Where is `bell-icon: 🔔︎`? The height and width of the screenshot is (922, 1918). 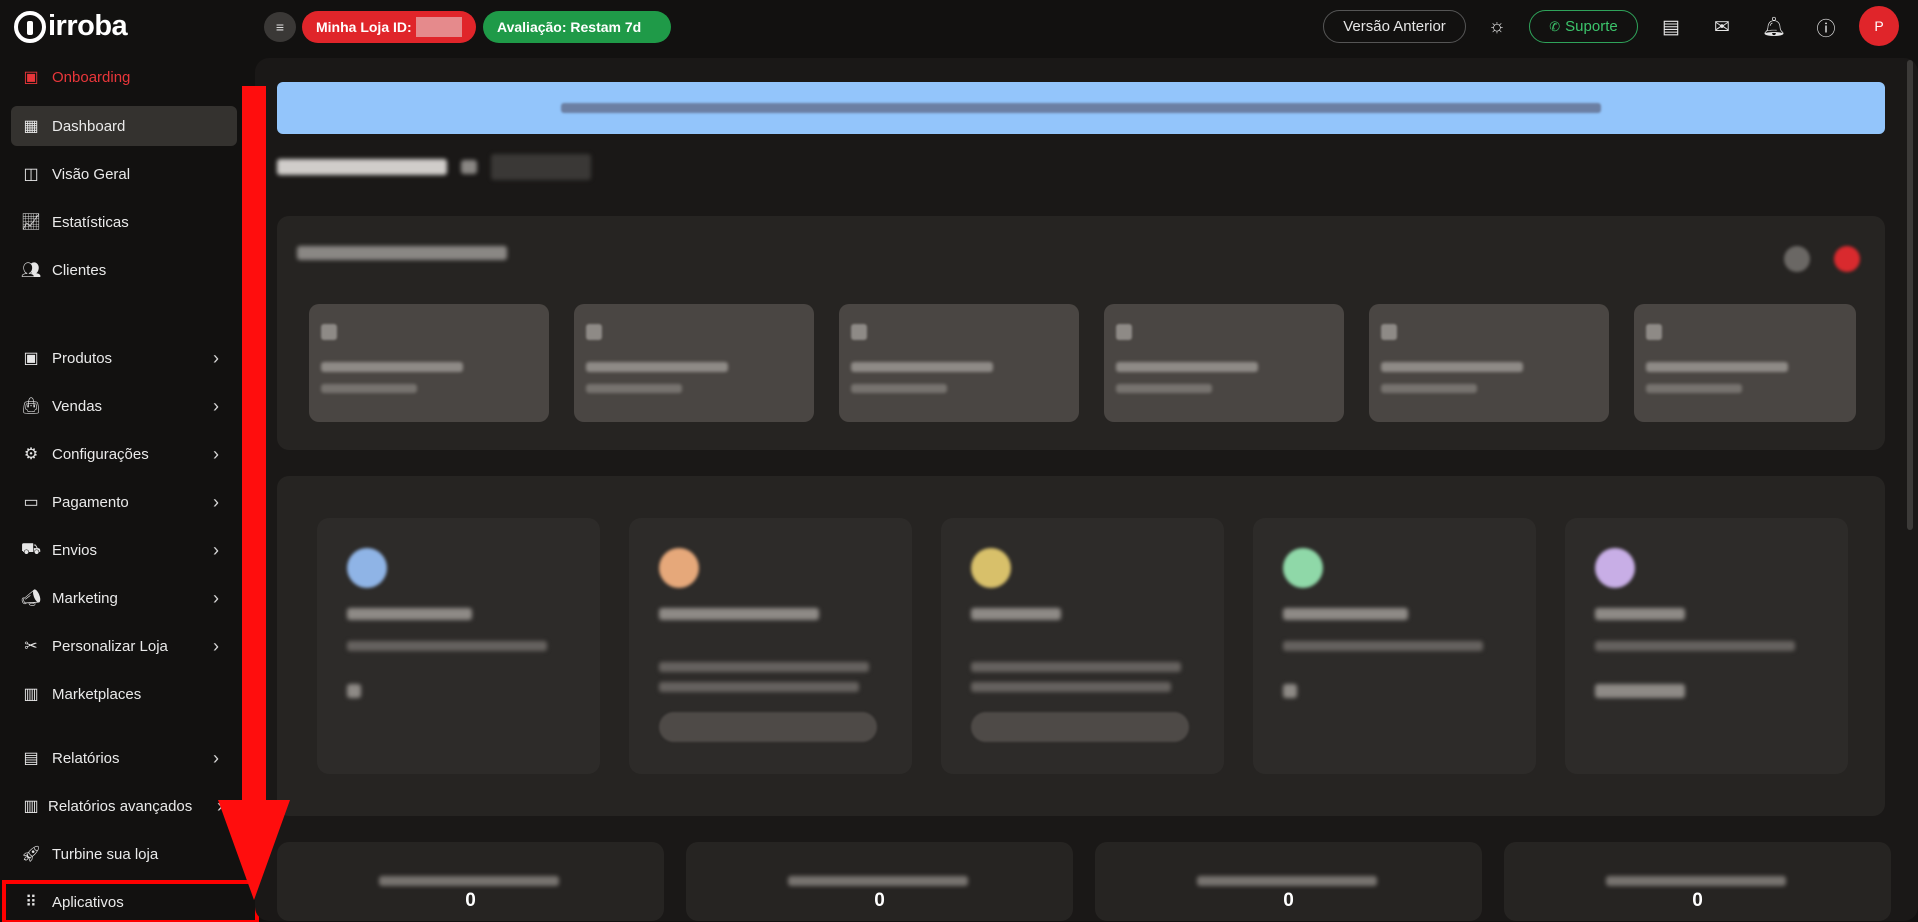
bell-icon: 🔔︎ is located at coordinates (1774, 27).